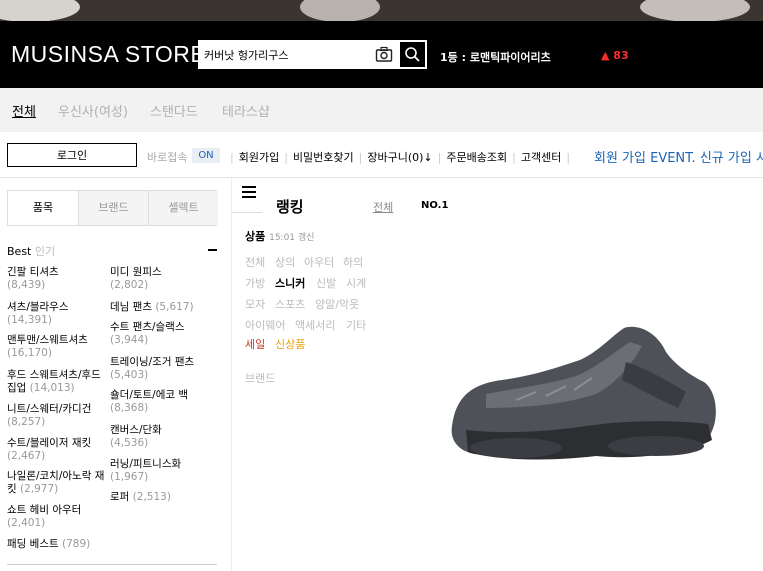 This screenshot has height=571, width=763. I want to click on list-item: 긴팔 티셔츠 (8,439), so click(56, 279).